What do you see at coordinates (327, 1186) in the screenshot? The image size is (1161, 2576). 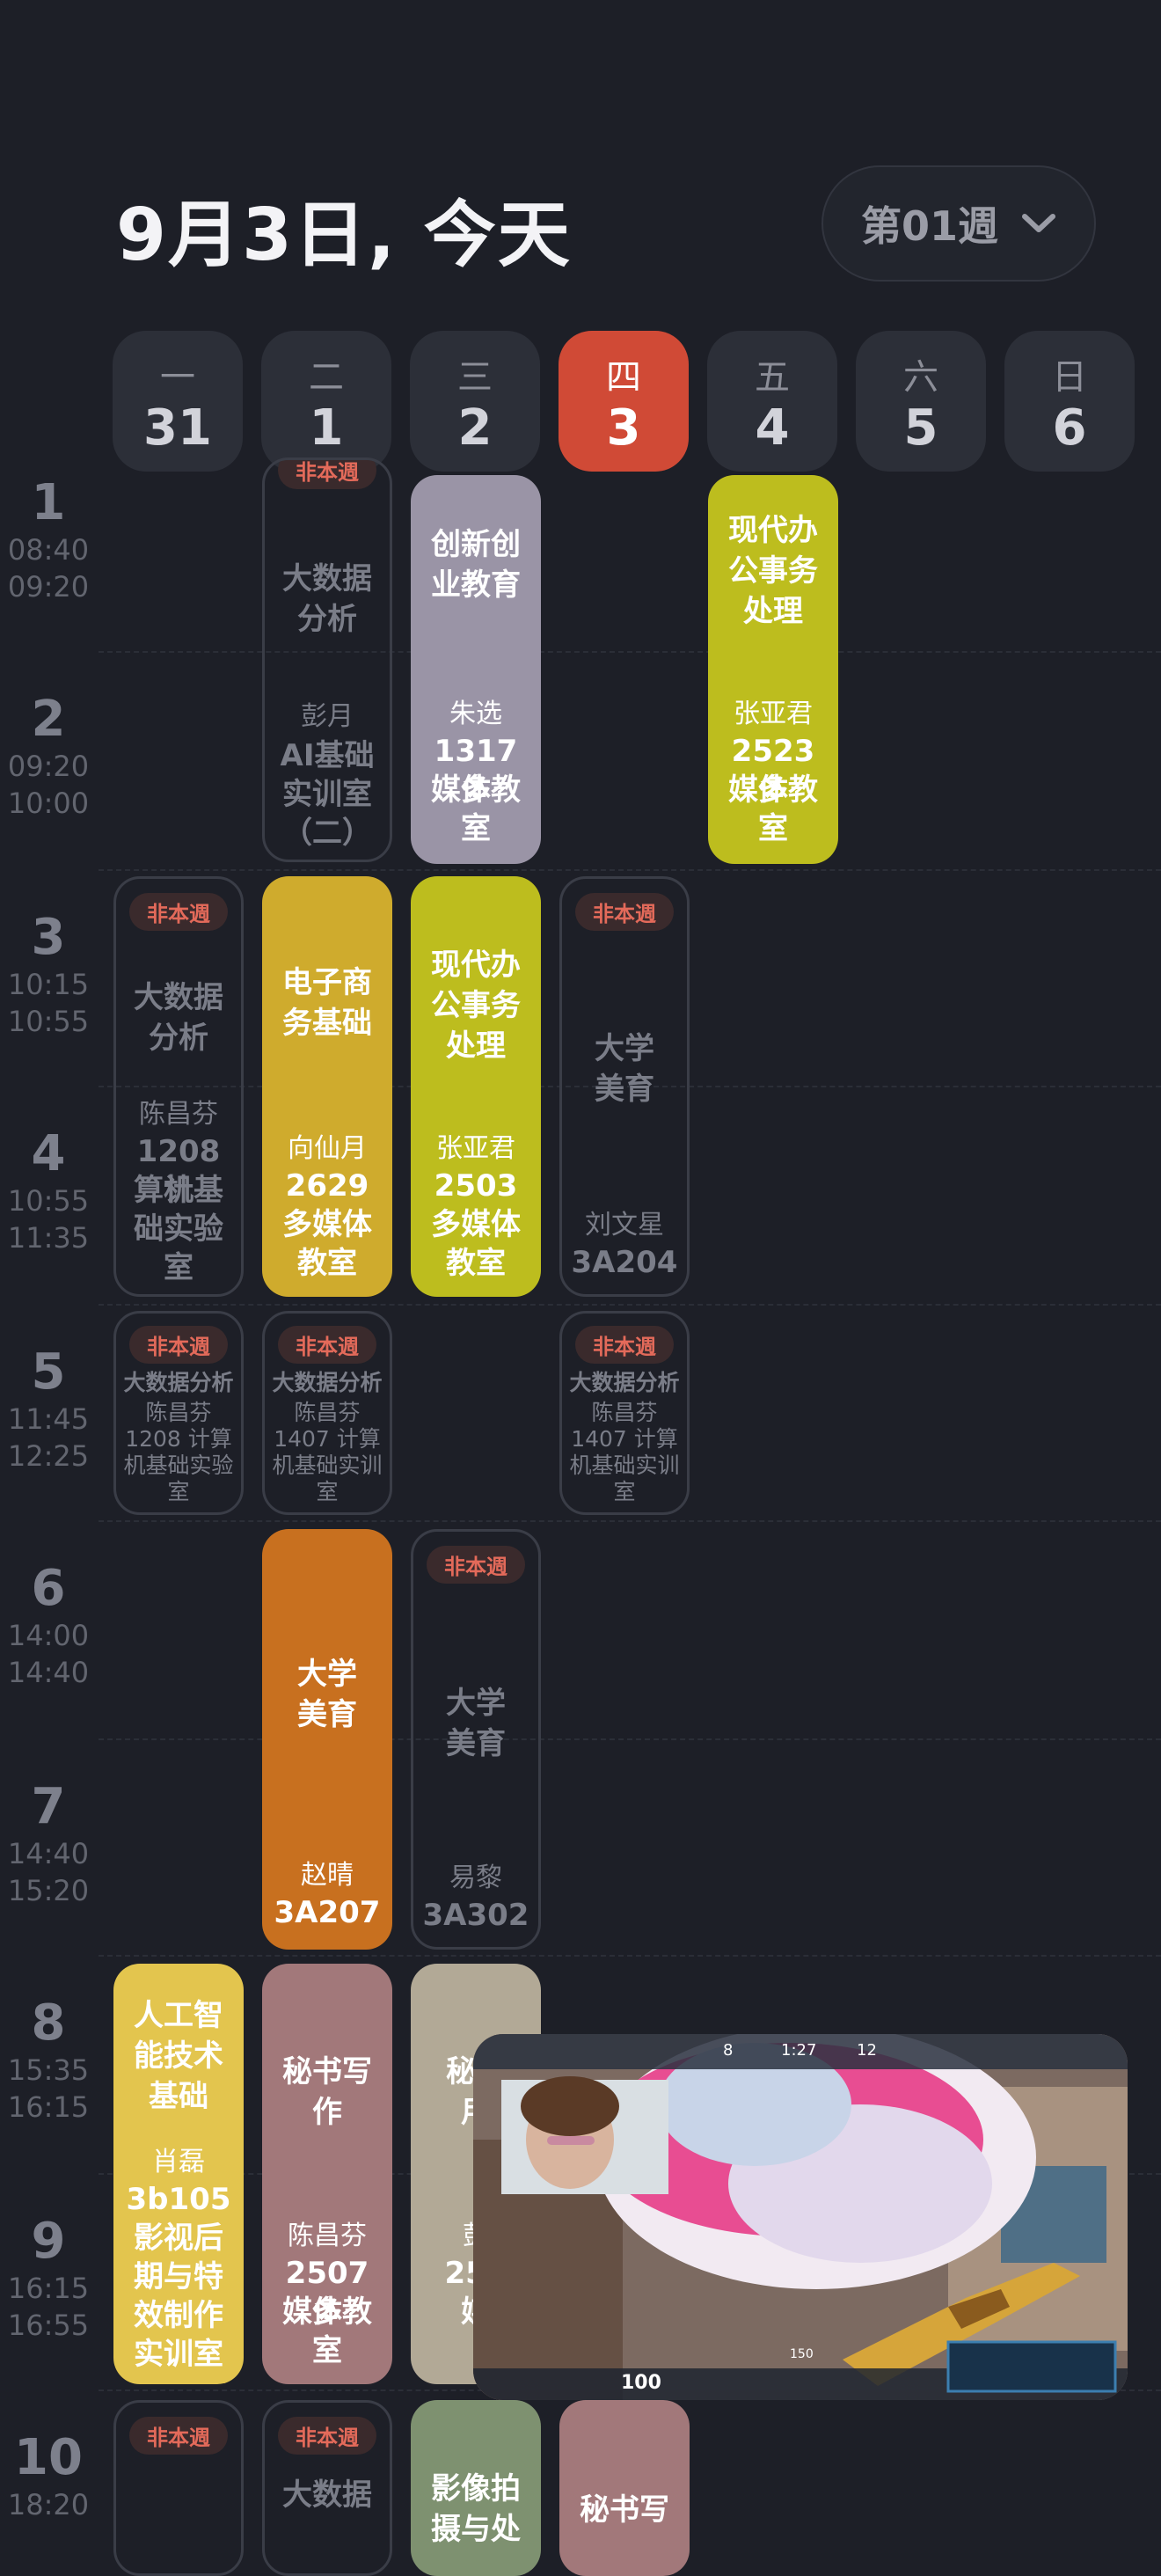 I see `course-room: 2629` at bounding box center [327, 1186].